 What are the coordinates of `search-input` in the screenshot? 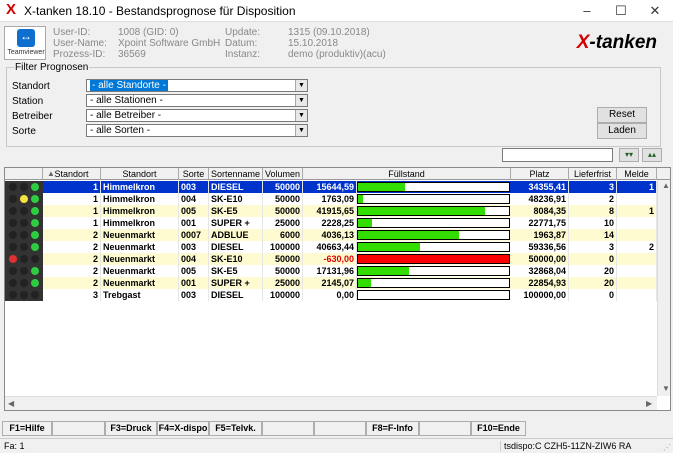 It's located at (557, 155).